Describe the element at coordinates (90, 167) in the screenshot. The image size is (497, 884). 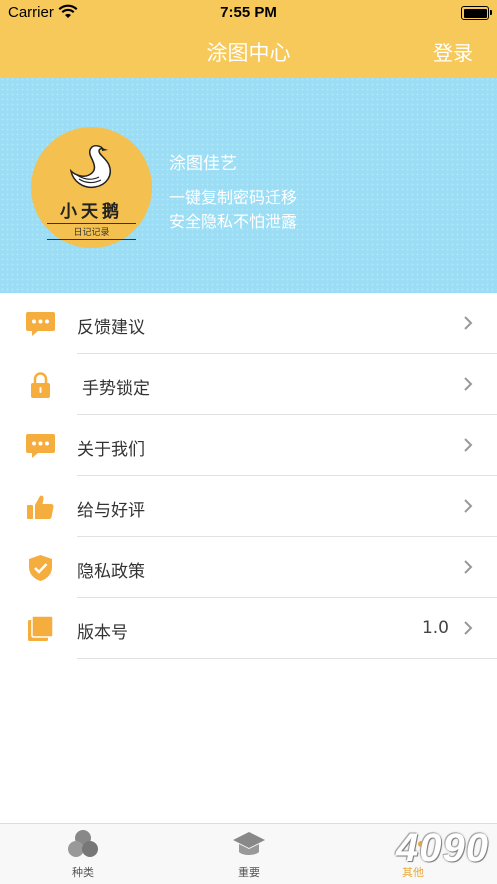
I see `swan-icon` at that location.